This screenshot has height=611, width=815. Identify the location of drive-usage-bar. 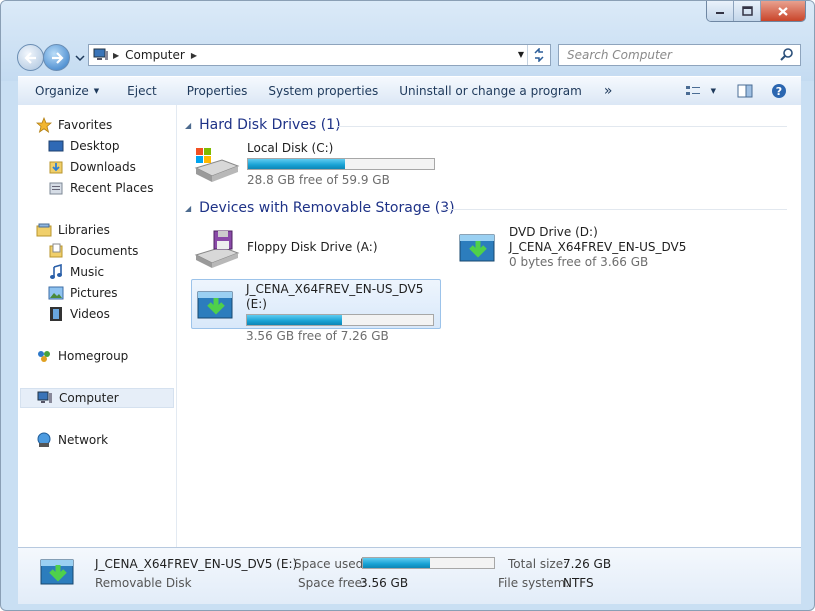
(339, 320).